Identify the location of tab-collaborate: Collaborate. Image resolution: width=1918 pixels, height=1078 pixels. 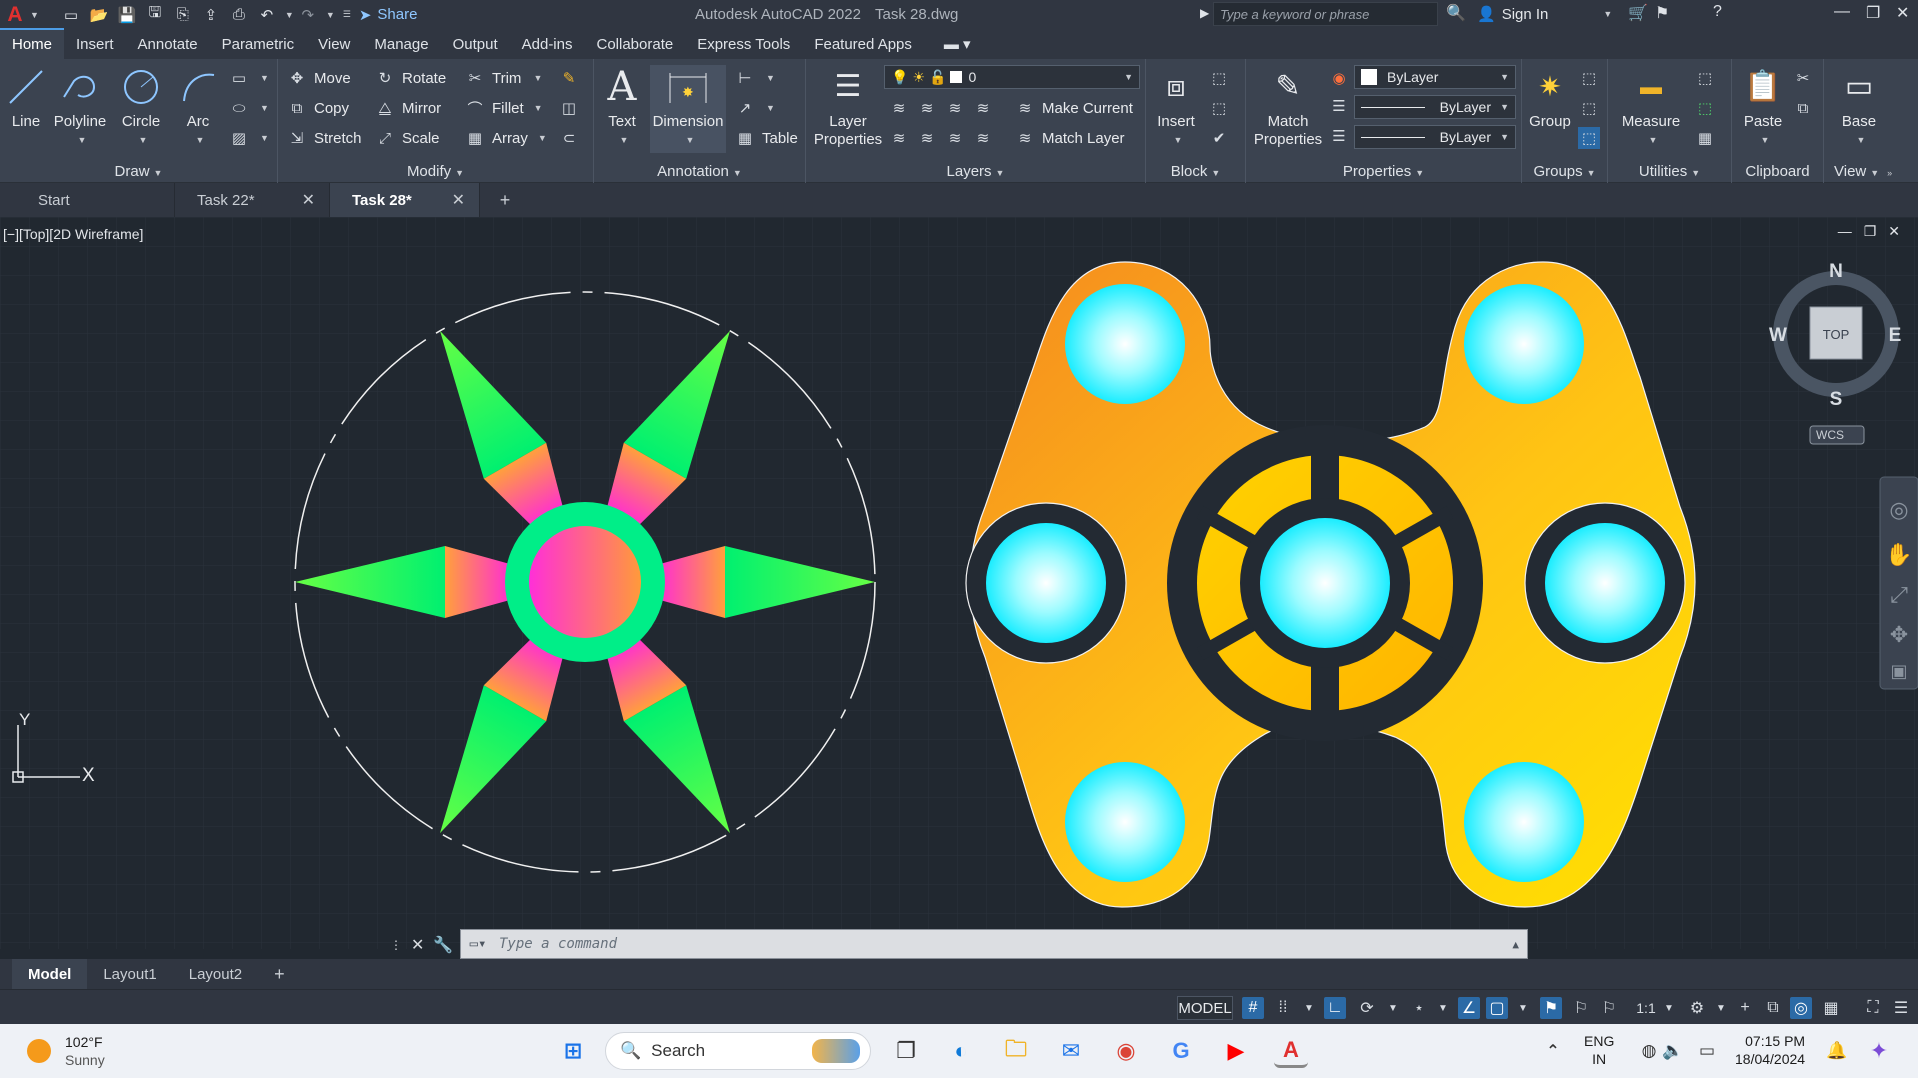
(634, 44).